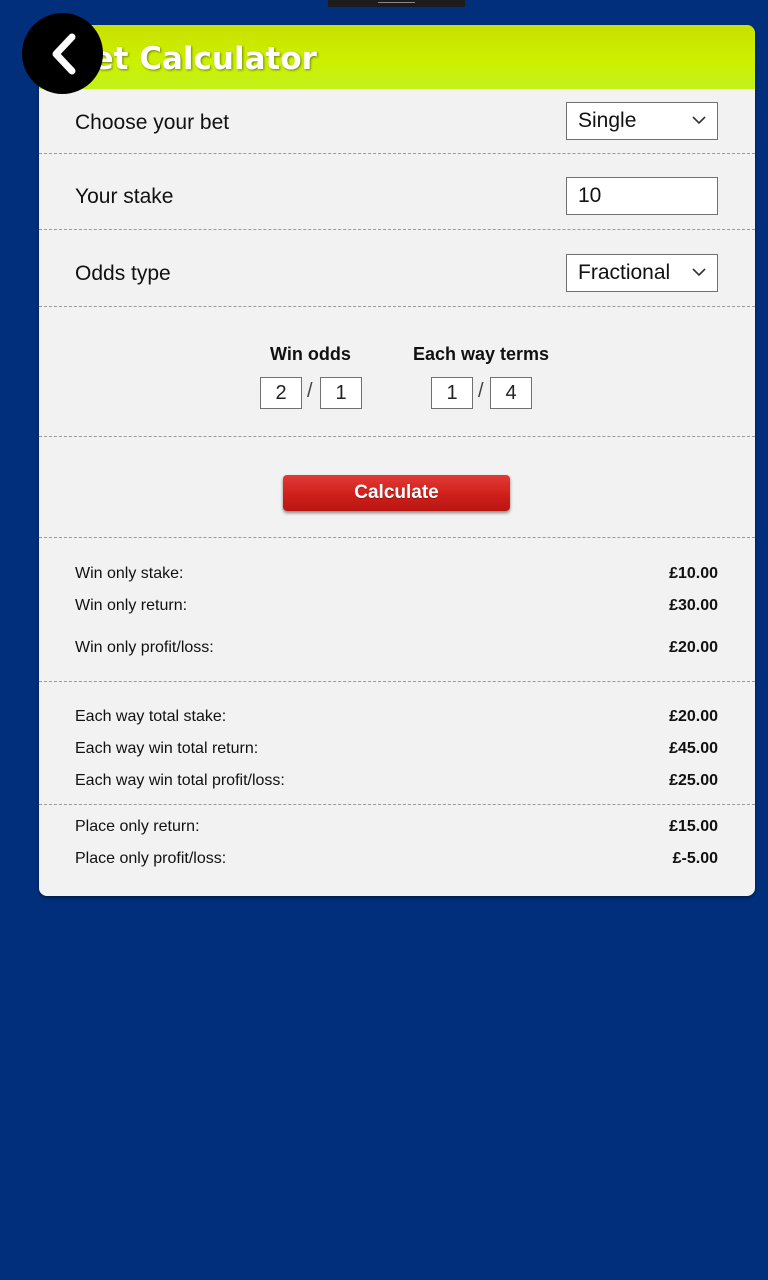 The height and width of the screenshot is (1280, 768). Describe the element at coordinates (452, 393) in the screenshot. I see `each-way-numerator-input: 1` at that location.